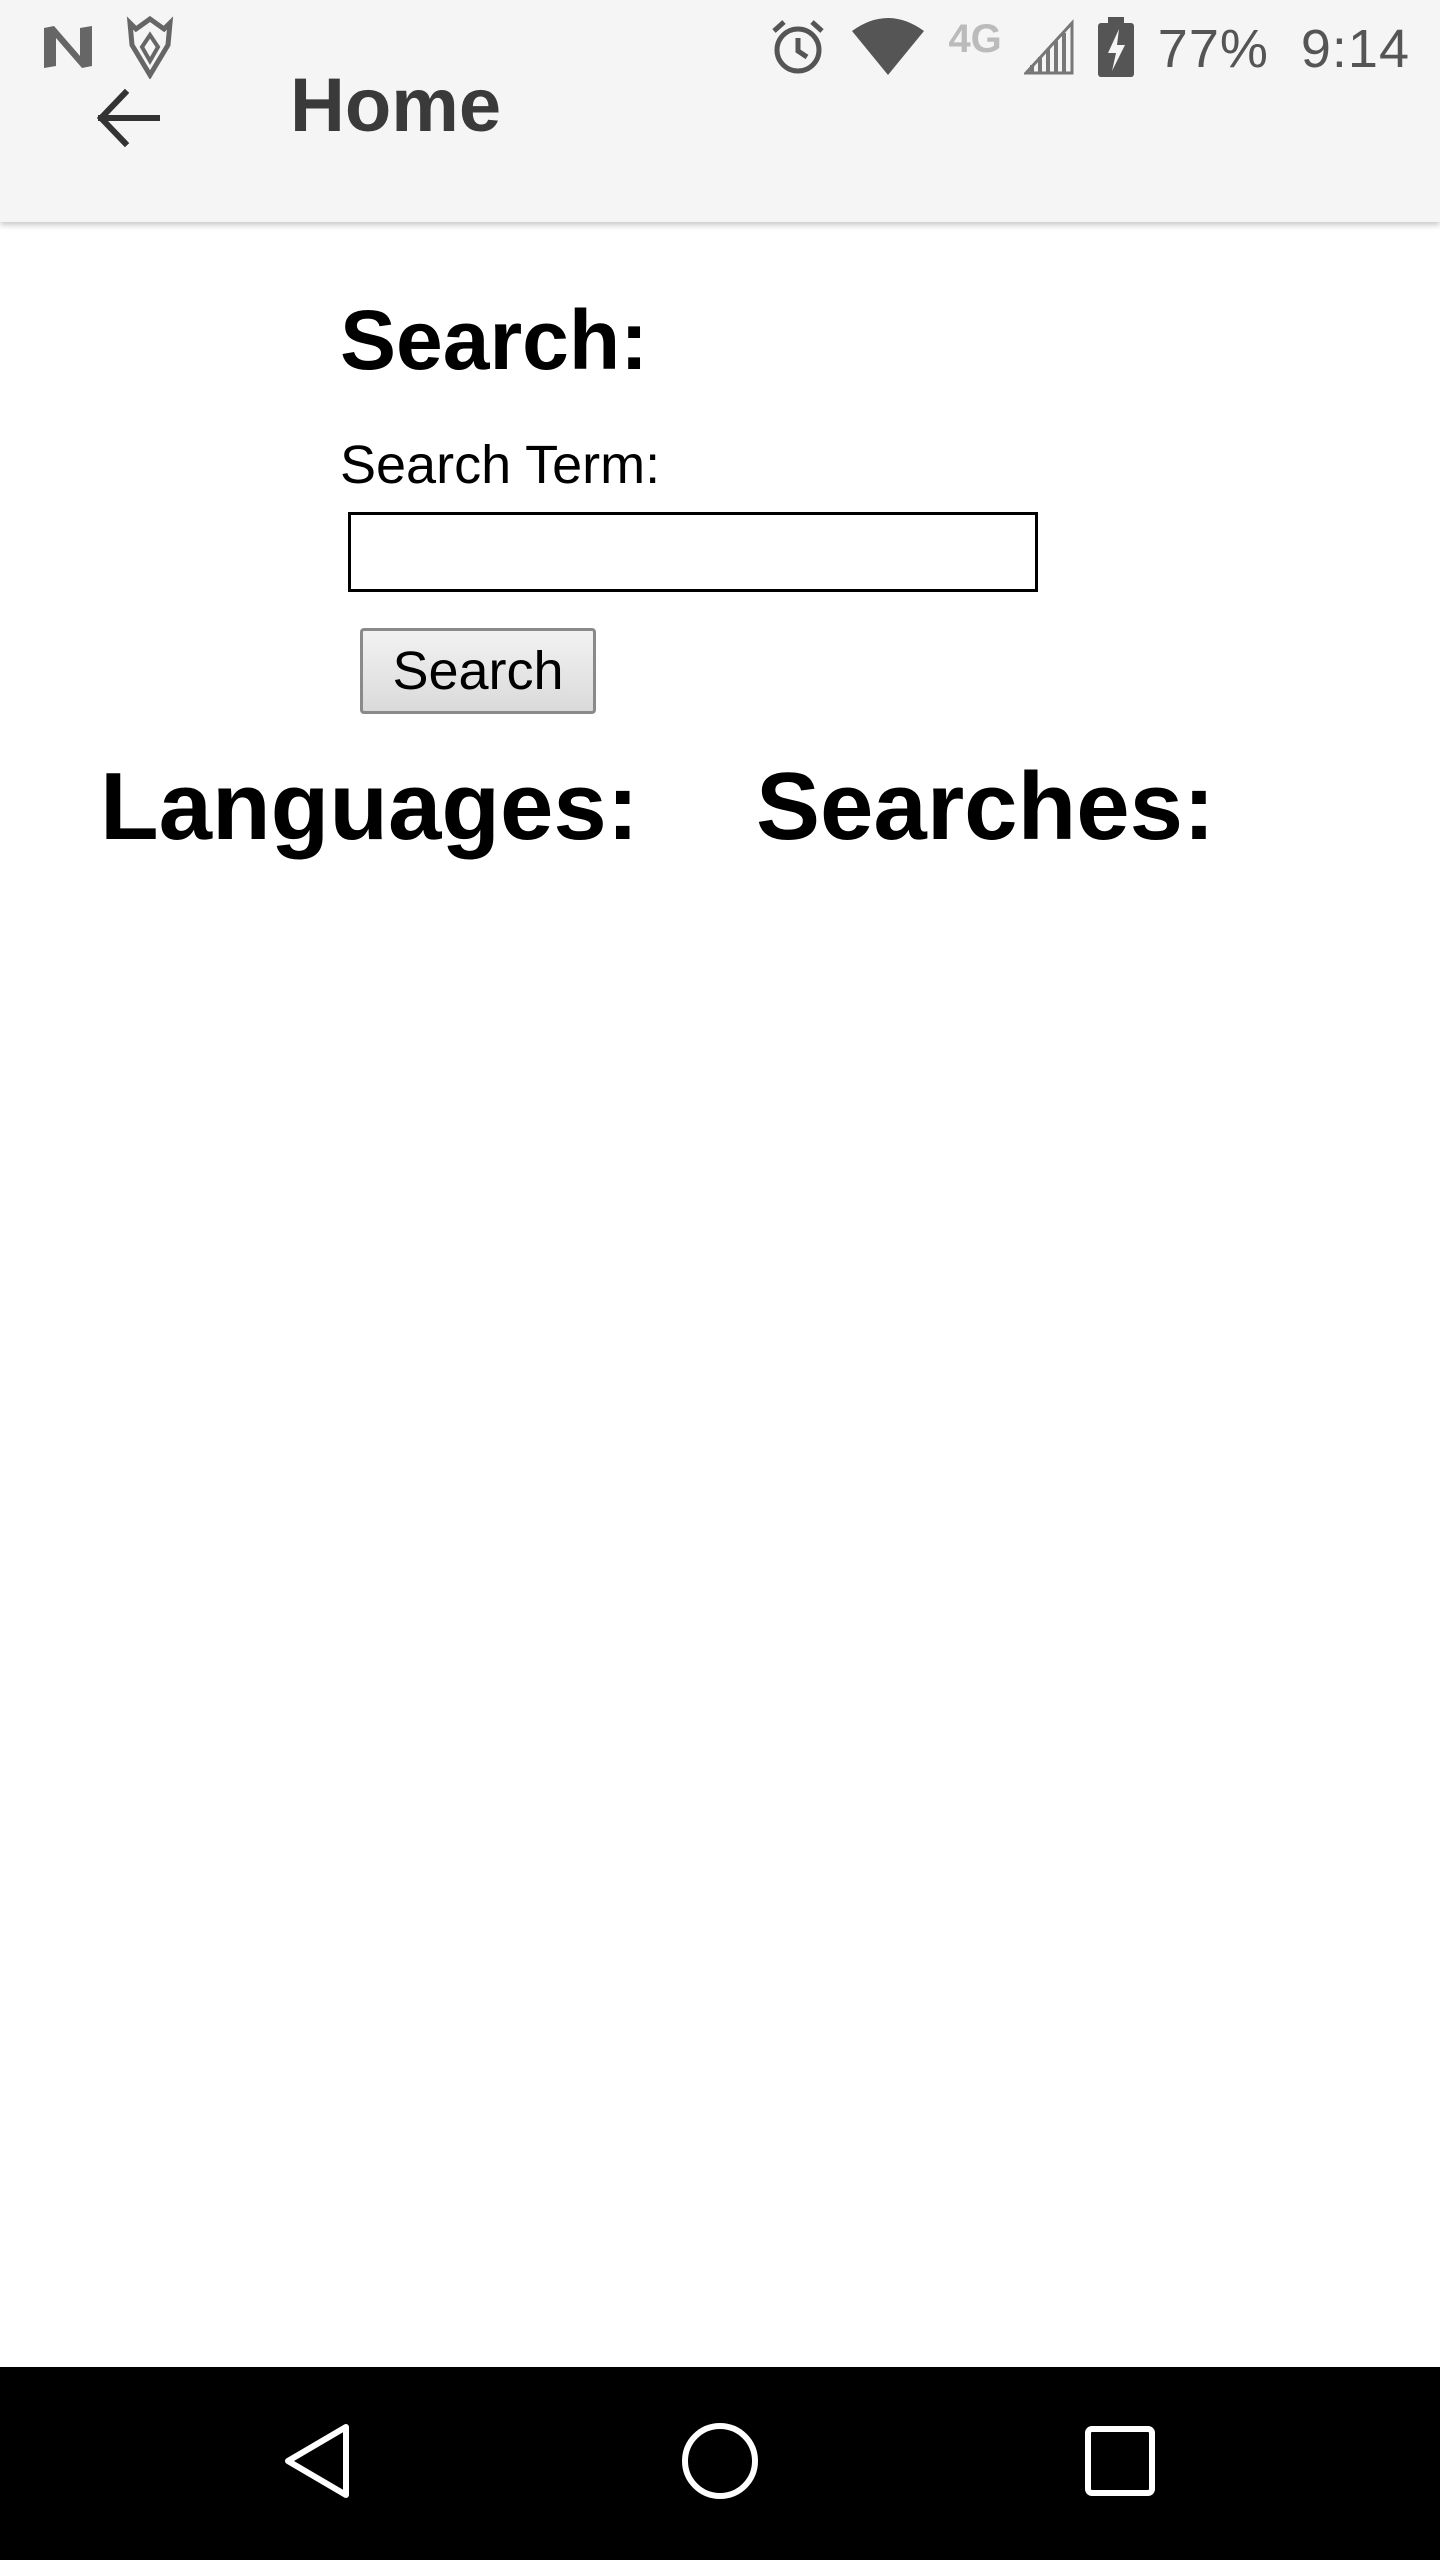  I want to click on search-heading: Search:, so click(494, 340).